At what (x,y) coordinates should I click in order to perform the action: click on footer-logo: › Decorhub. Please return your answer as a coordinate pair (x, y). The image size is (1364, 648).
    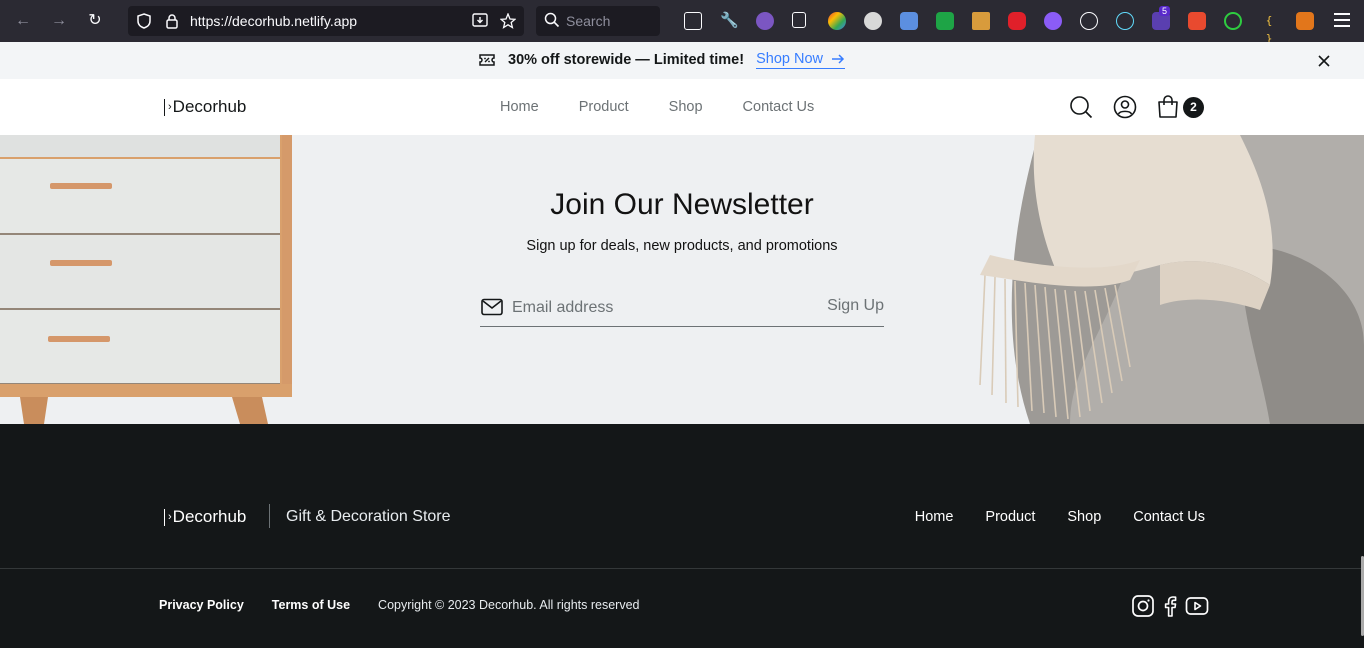
    Looking at the image, I should click on (205, 517).